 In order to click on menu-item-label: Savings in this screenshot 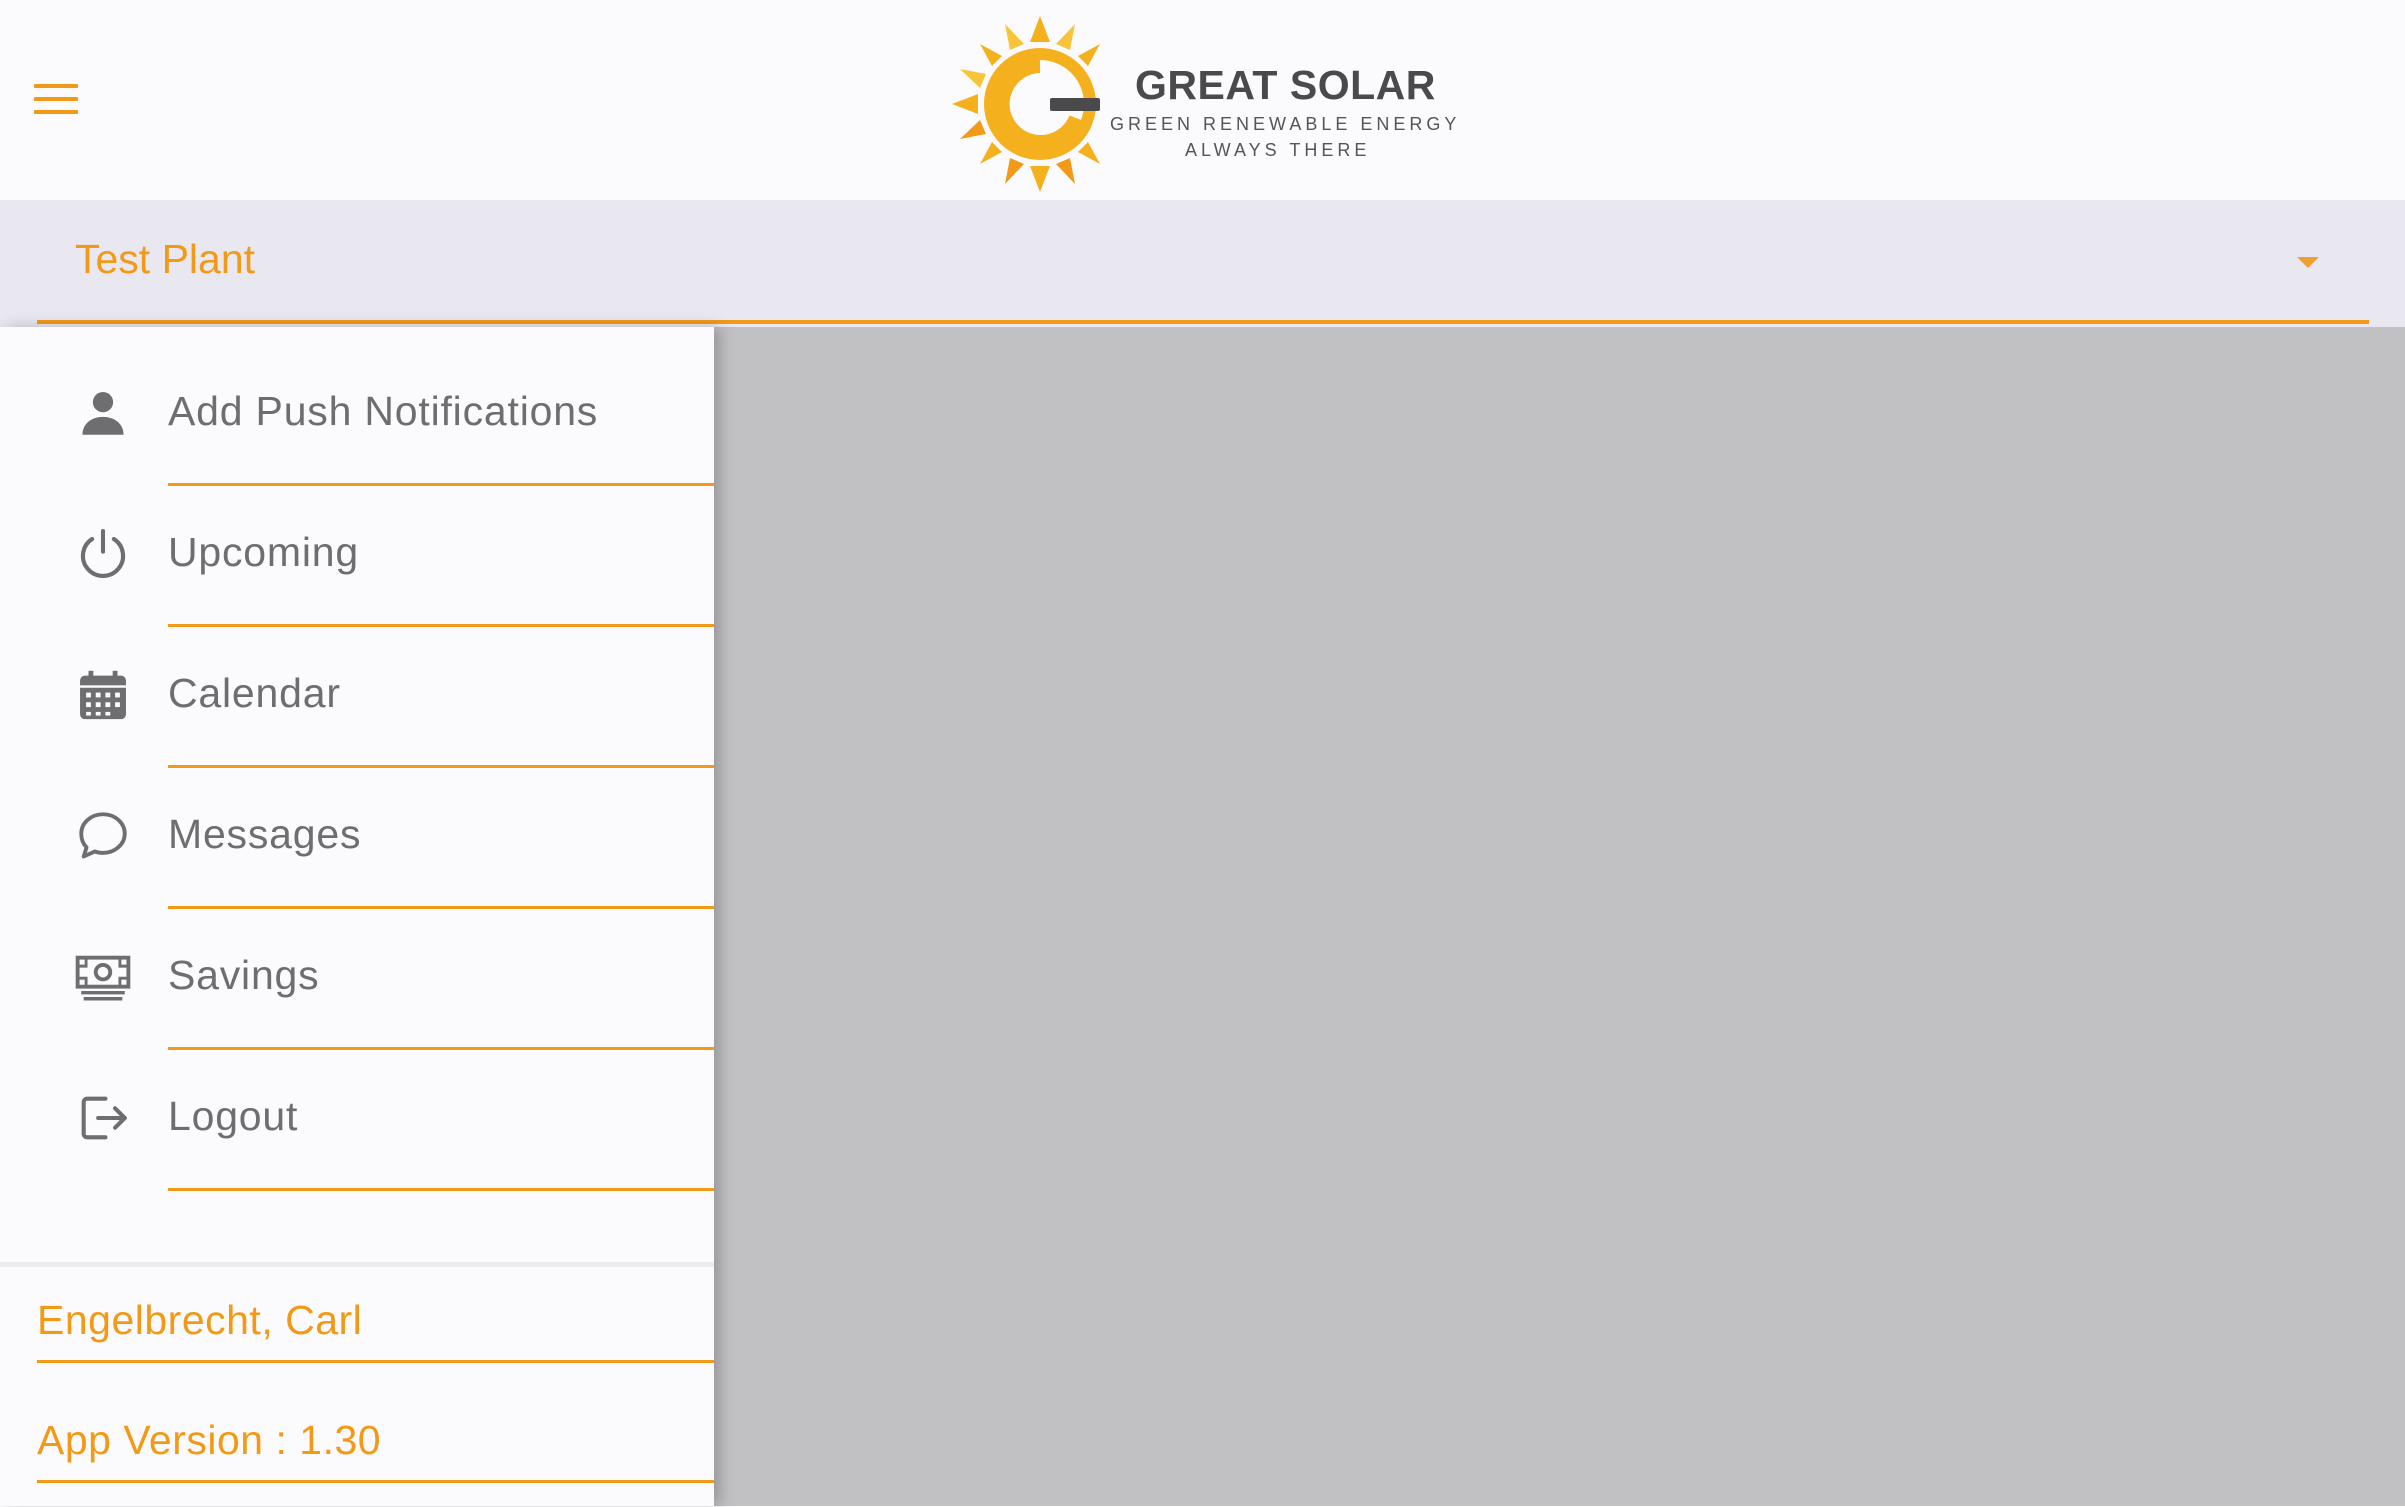, I will do `click(244, 975)`.